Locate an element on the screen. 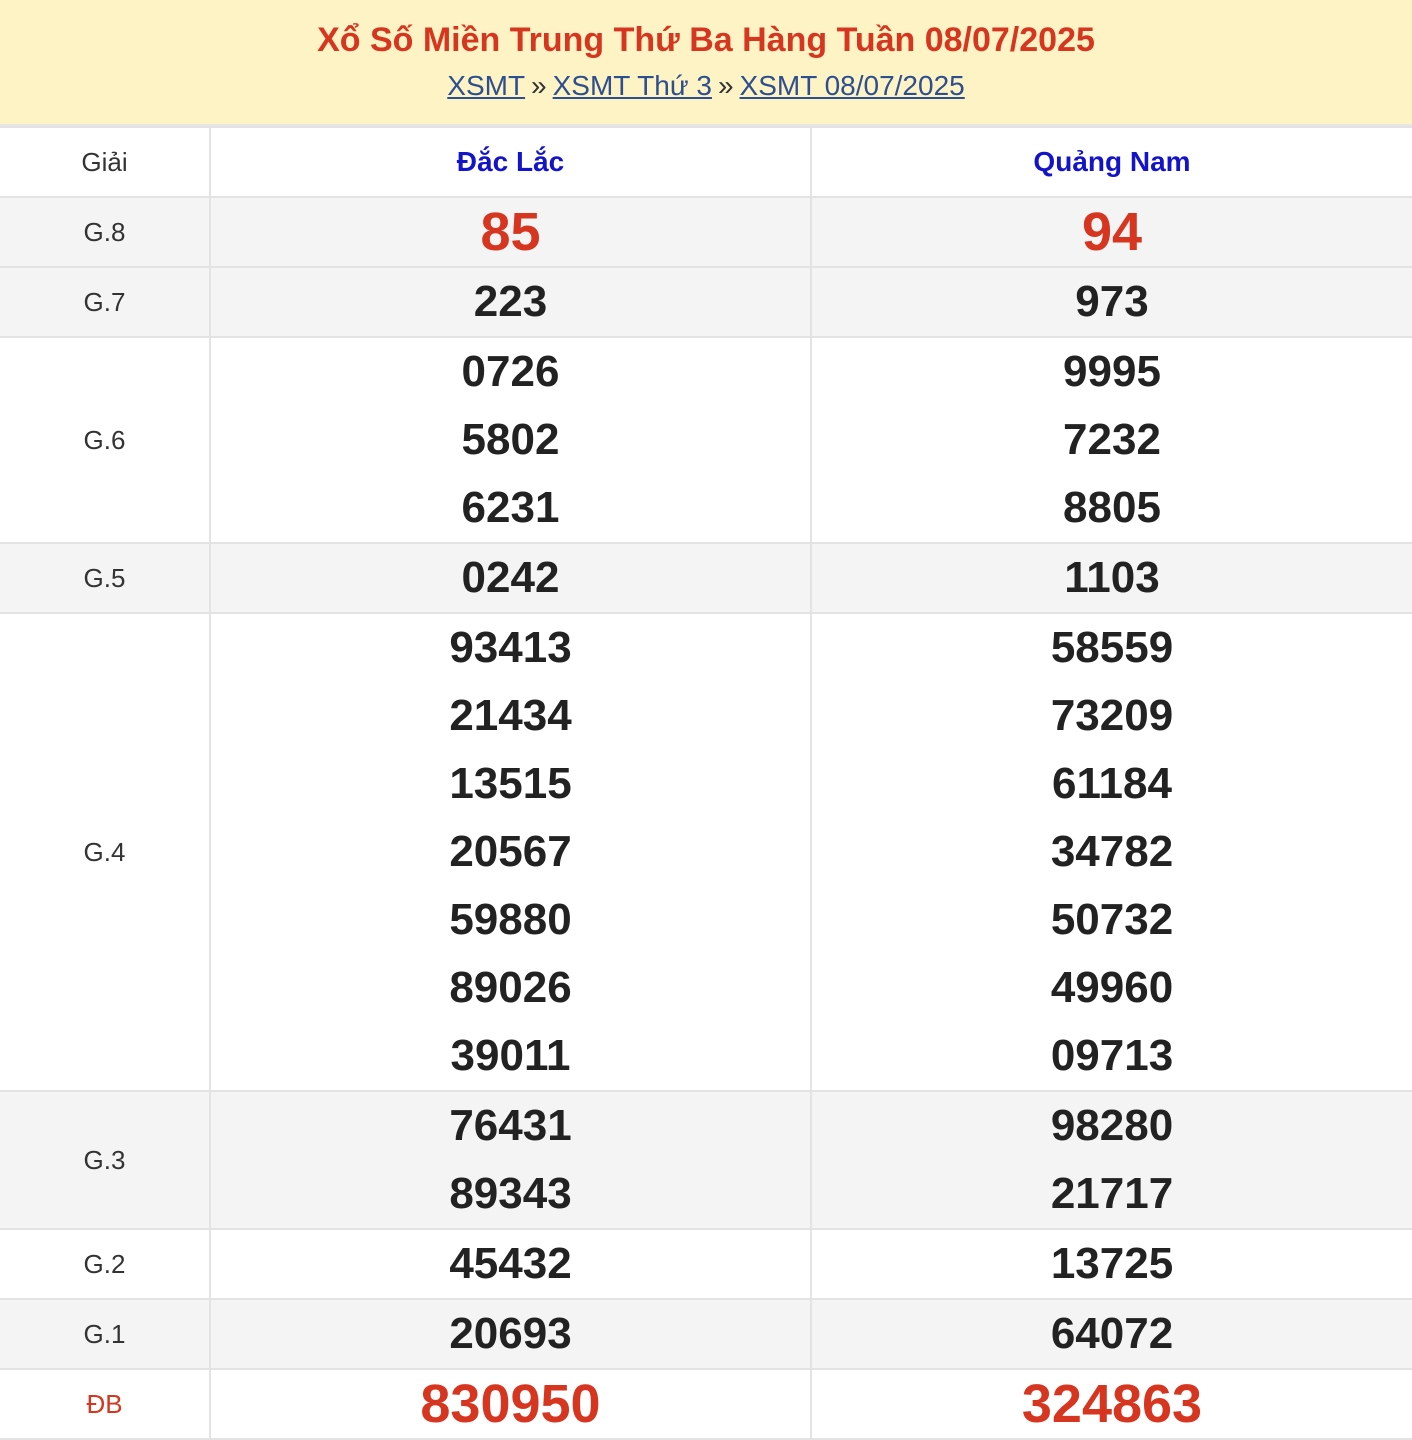 The image size is (1412, 1440). prize-cell: 64072 is located at coordinates (1111, 1334).